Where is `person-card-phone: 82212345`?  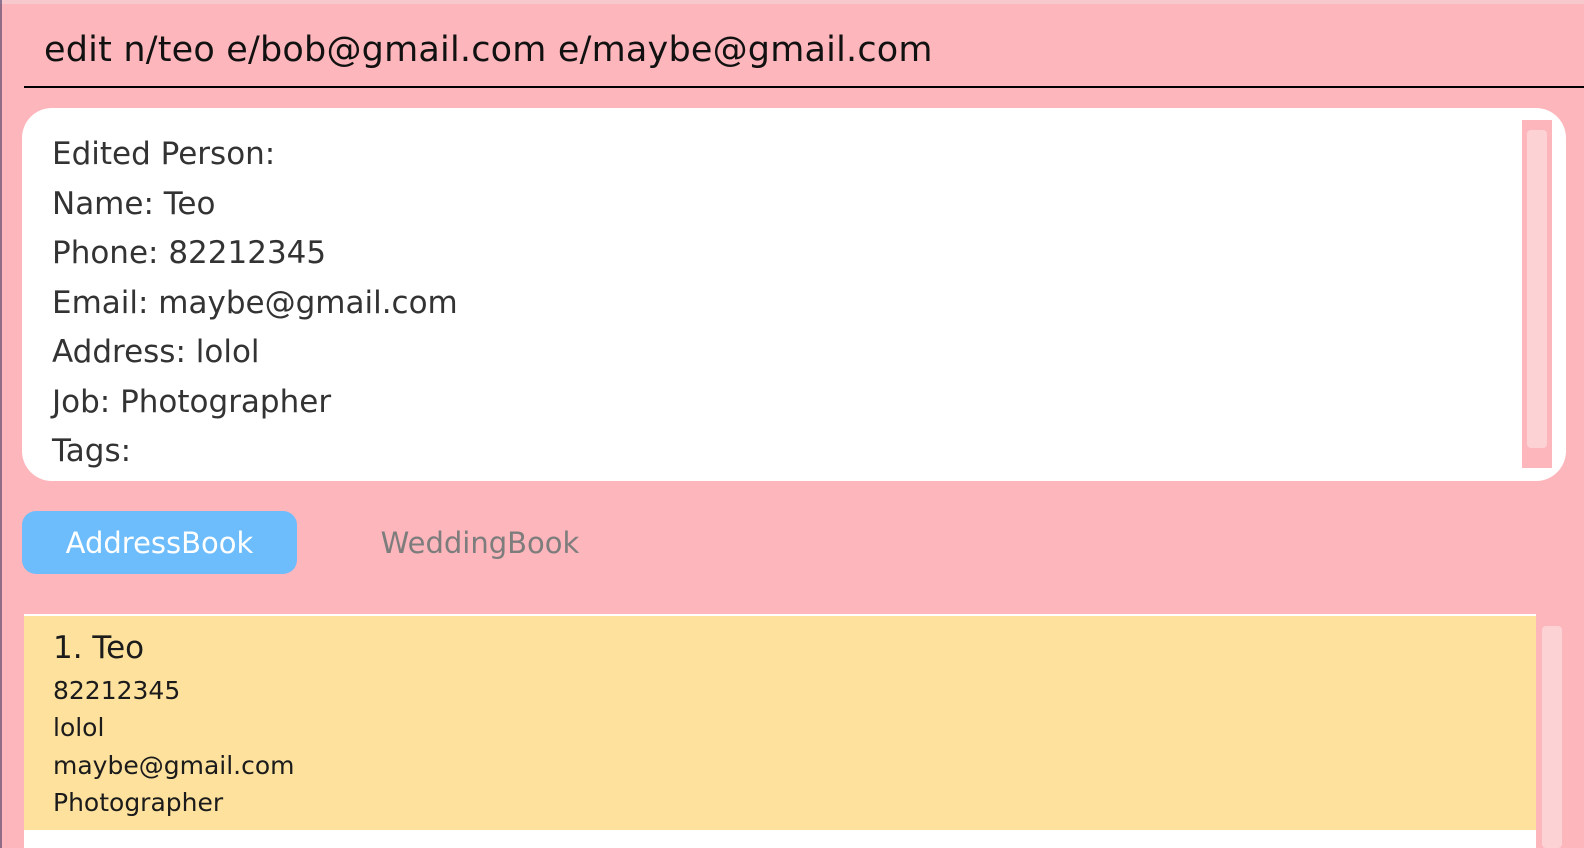 person-card-phone: 82212345 is located at coordinates (117, 690).